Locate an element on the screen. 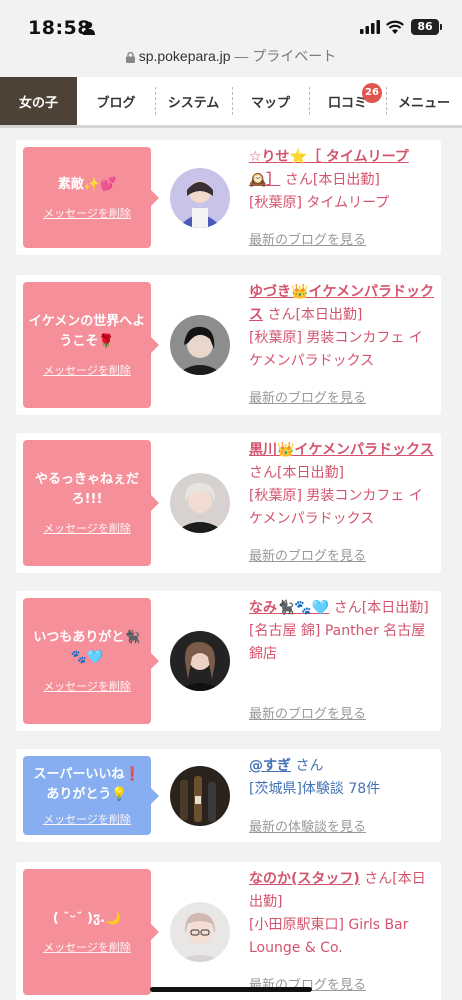 The height and width of the screenshot is (1000, 462). message-bubble: スーパーいいね❗️ありがとう💡 メッセージを削除 is located at coordinates (91, 795).